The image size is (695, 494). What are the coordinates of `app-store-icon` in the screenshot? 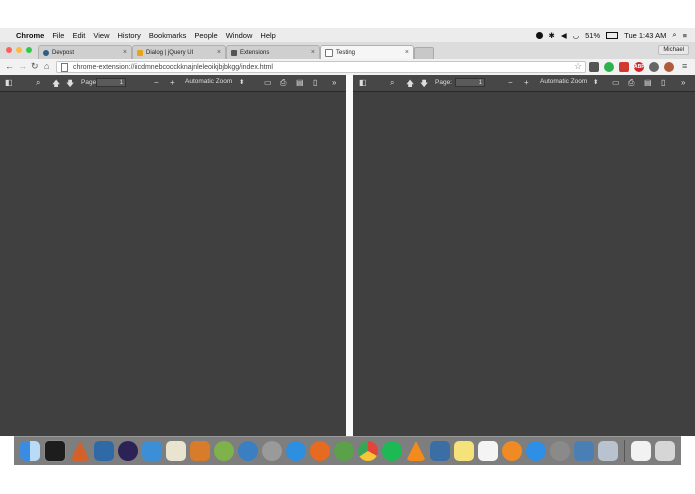 It's located at (536, 451).